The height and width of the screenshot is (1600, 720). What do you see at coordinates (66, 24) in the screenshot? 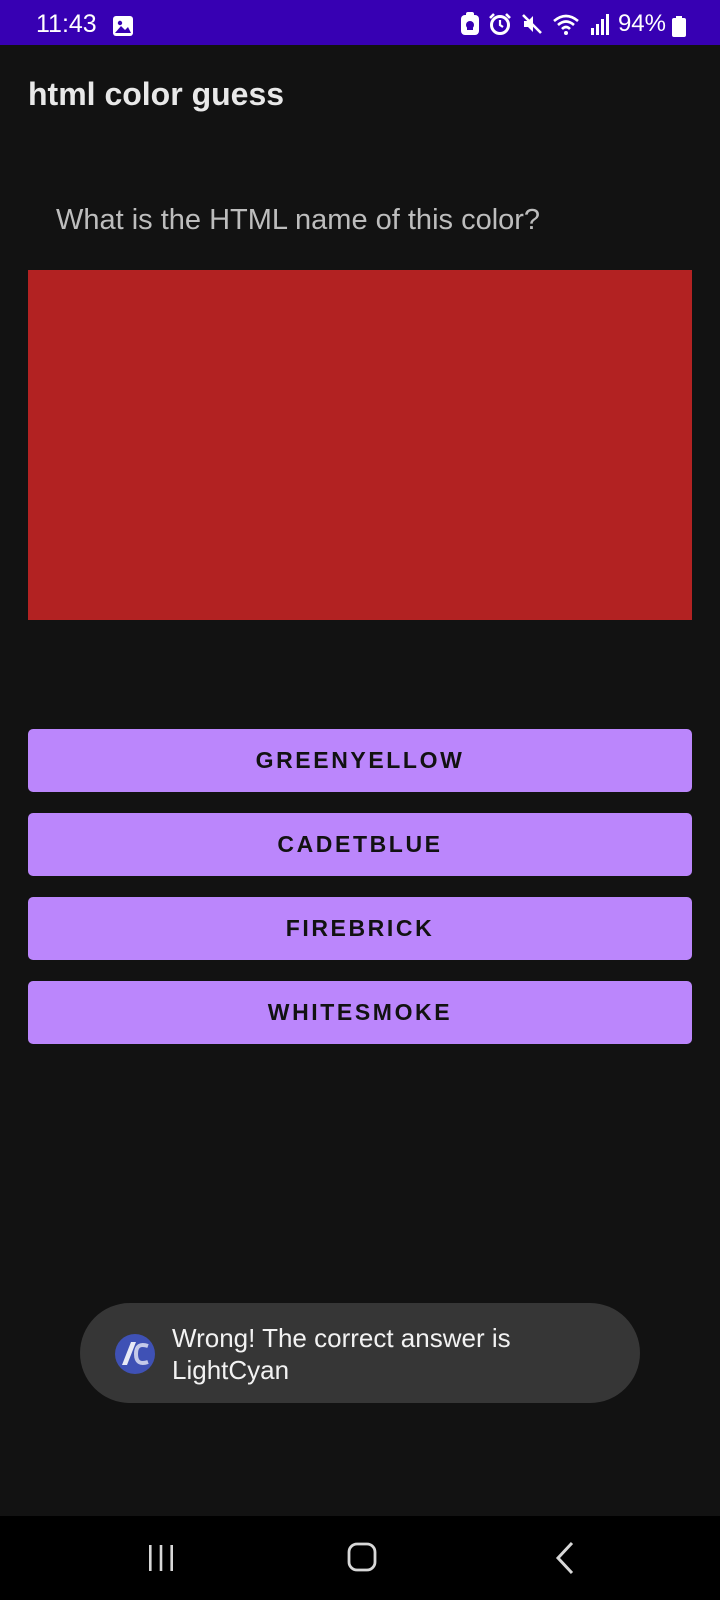
I see `status-time: 11:43` at bounding box center [66, 24].